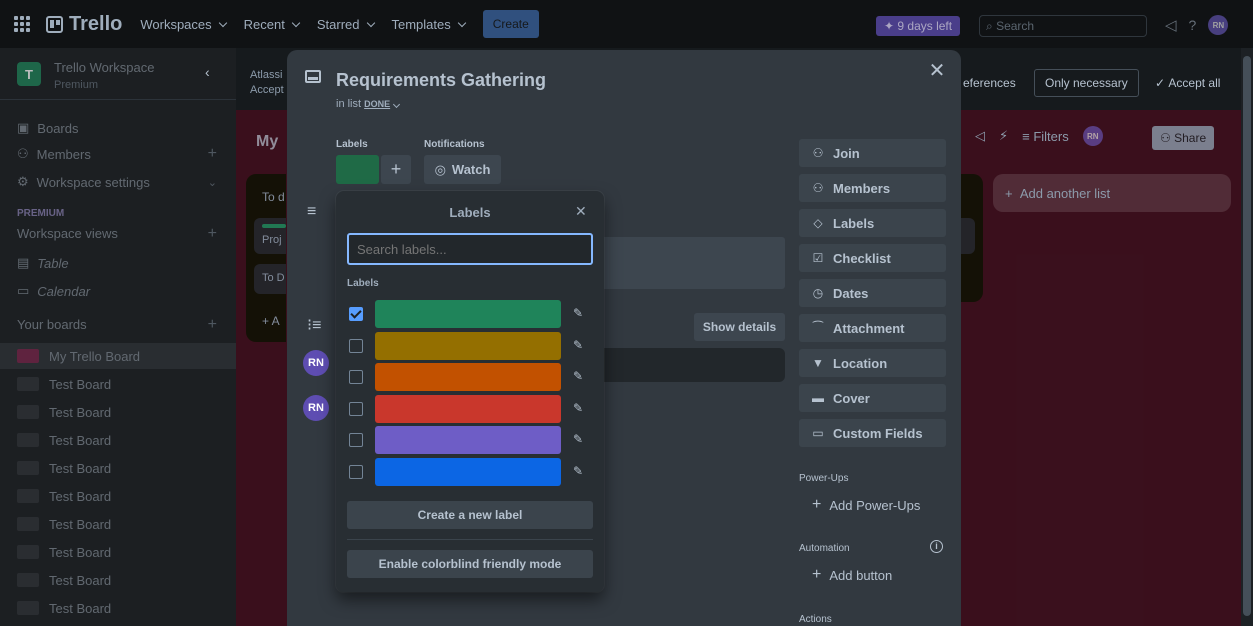 Image resolution: width=1253 pixels, height=626 pixels. I want to click on filters-button: ≡ Filters, so click(1045, 136).